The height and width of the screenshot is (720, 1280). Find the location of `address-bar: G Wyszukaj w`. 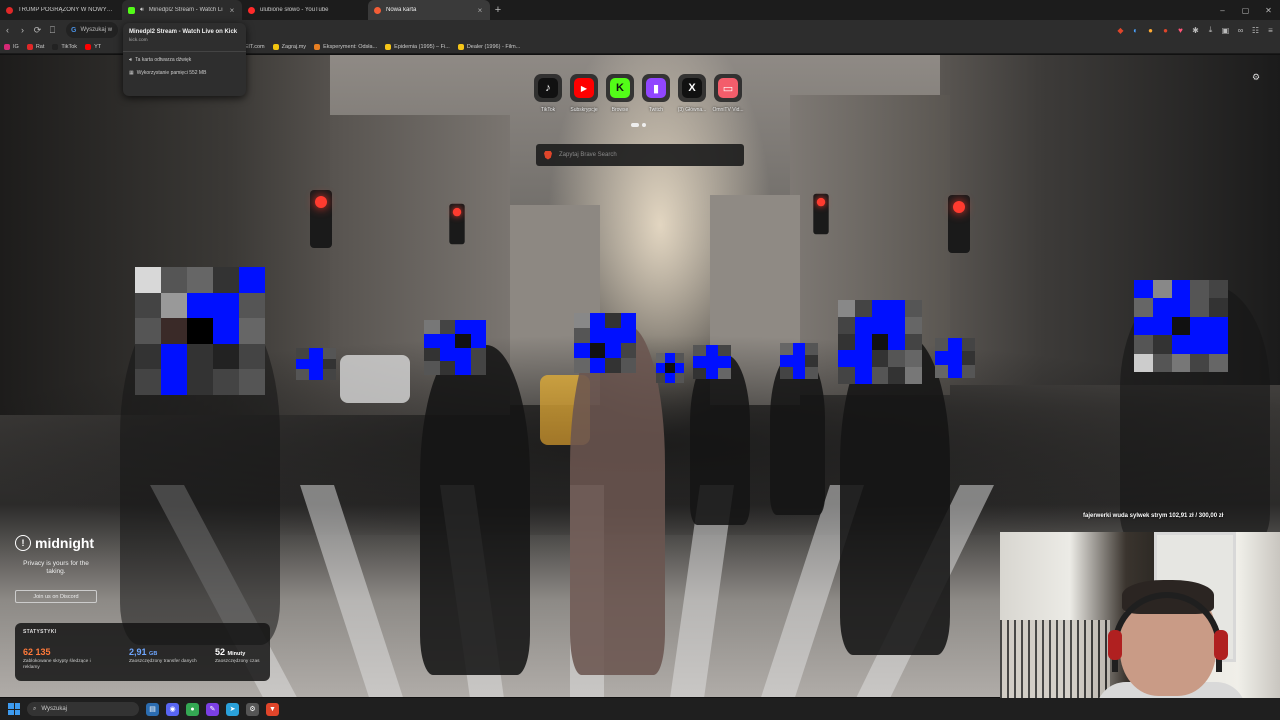

address-bar: G Wyszukaj w is located at coordinates (92, 30).